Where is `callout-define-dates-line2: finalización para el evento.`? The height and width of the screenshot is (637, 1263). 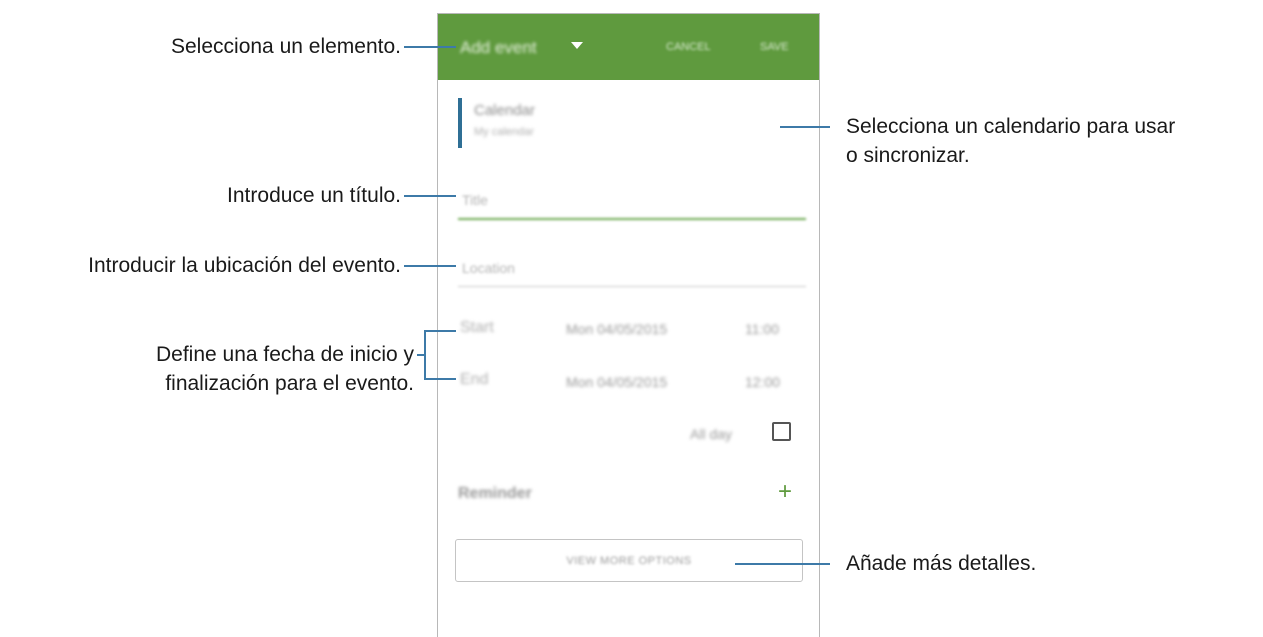 callout-define-dates-line2: finalización para el evento. is located at coordinates (289, 383).